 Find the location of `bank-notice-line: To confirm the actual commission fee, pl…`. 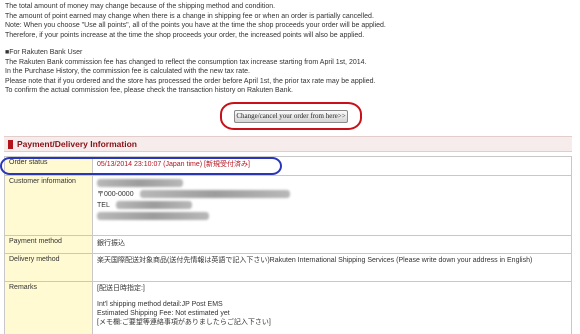

bank-notice-line: To confirm the actual commission fee, pl… is located at coordinates (149, 90).